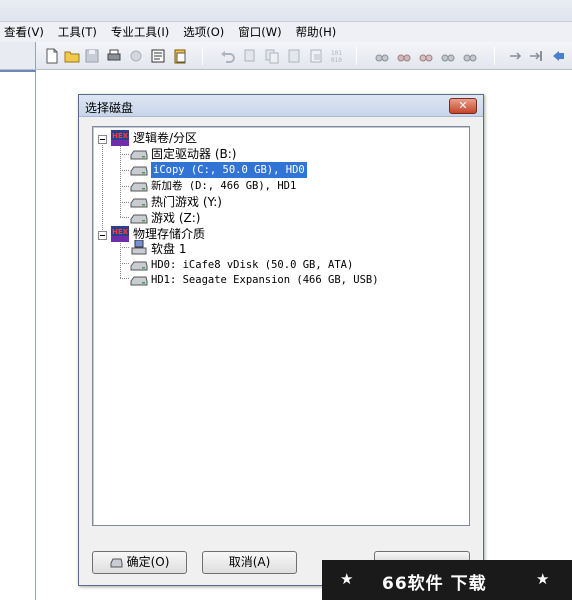 This screenshot has height=600, width=572. I want to click on tree-item: 新加卷 (D:, 466 GB), HD1, so click(223, 186).